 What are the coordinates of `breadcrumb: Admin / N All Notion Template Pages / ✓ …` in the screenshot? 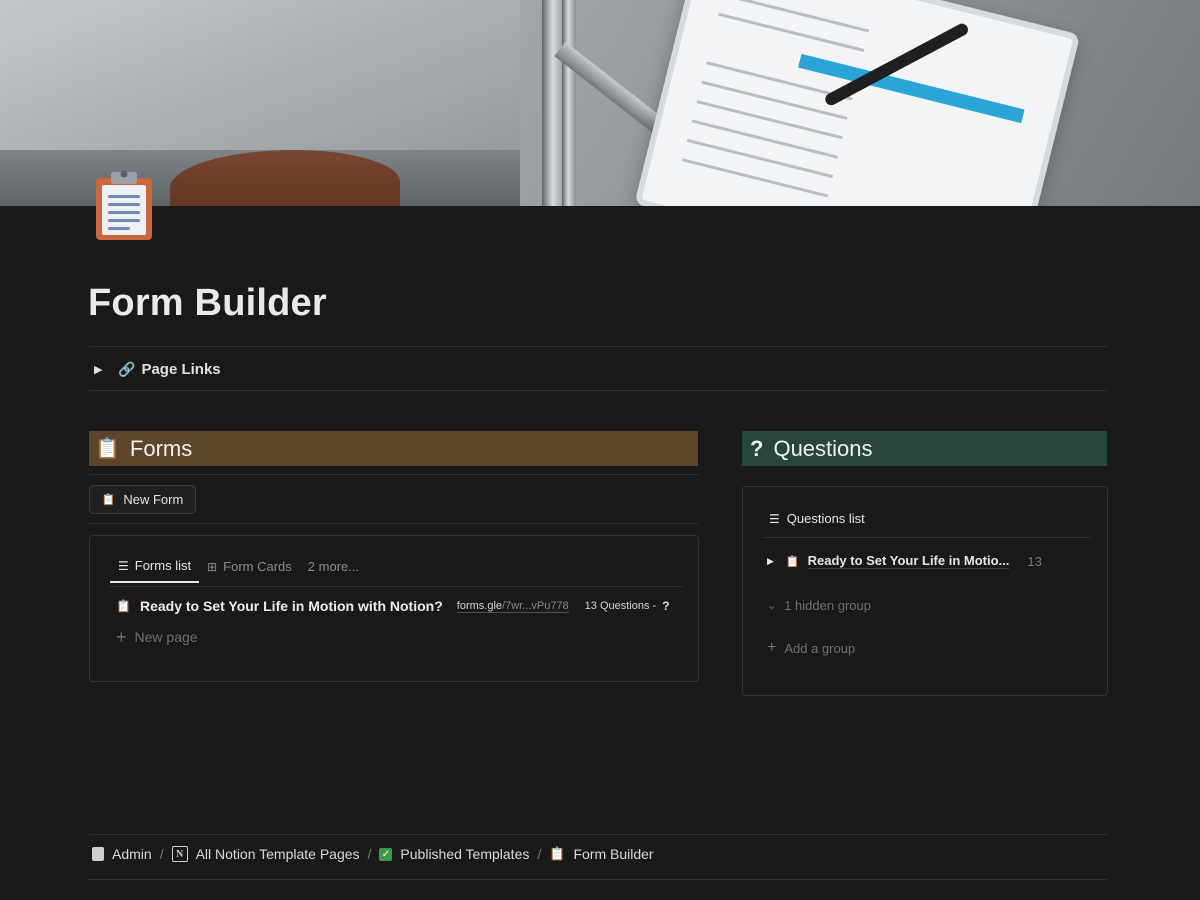 It's located at (373, 854).